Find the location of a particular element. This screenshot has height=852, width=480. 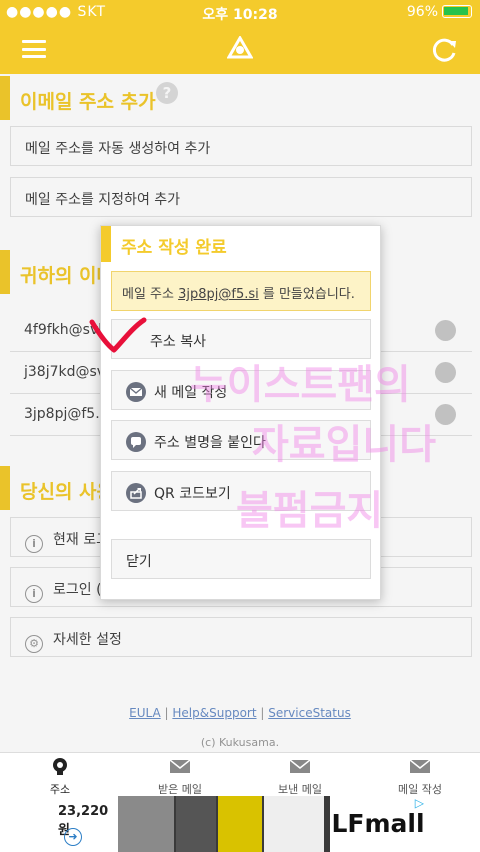

hamburger-icon is located at coordinates (34, 49).